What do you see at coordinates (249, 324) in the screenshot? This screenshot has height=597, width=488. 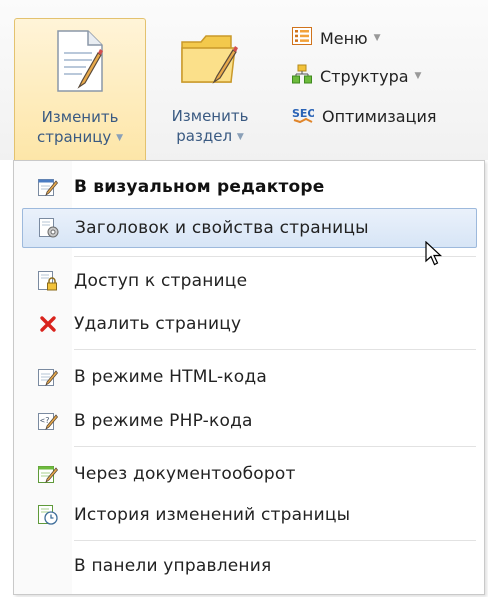 I see `menu-item-delete-page: Удалить страницу` at bounding box center [249, 324].